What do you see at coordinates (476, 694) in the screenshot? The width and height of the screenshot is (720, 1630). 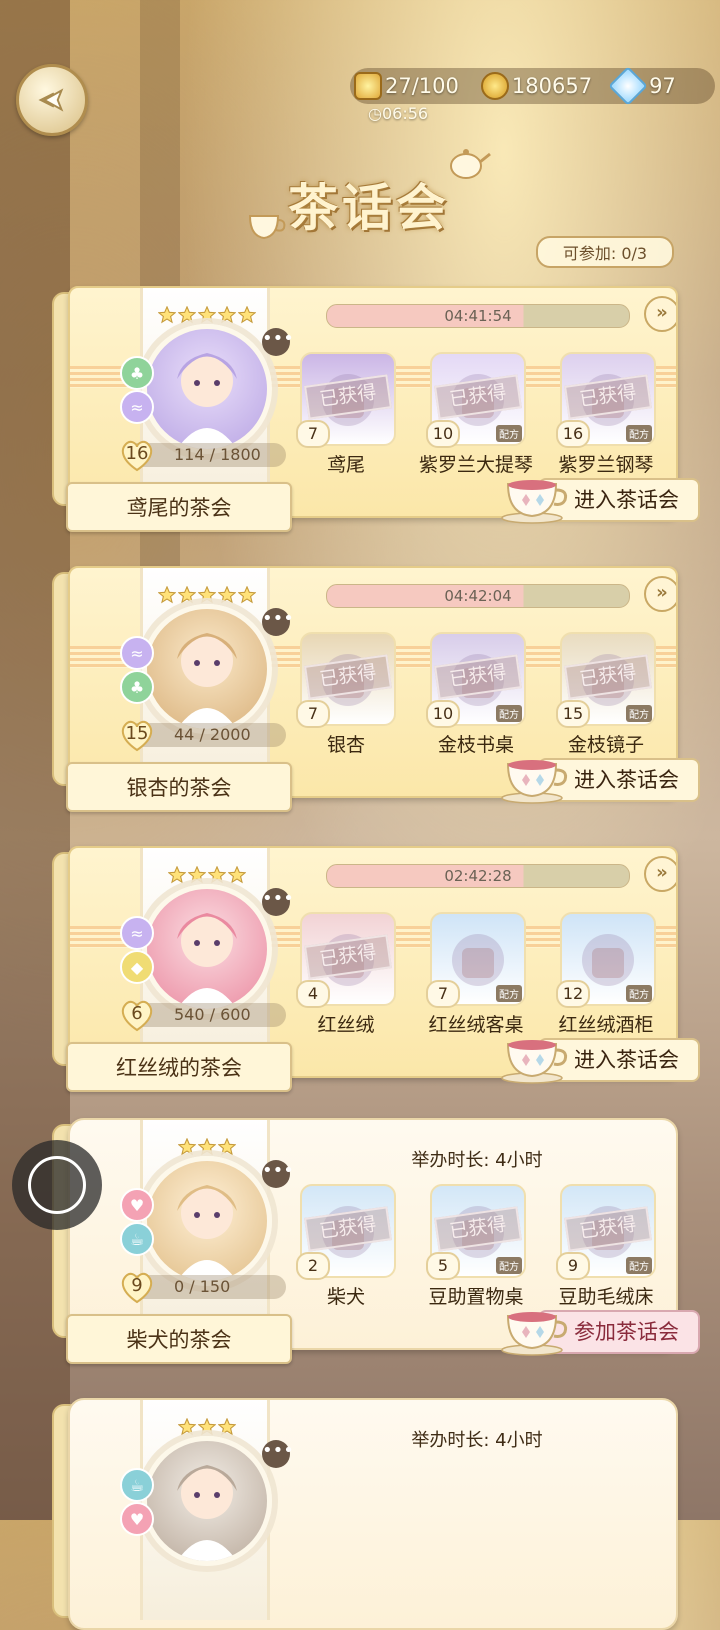 I see `reward-item: 已获得 配方 10 金枝书桌` at bounding box center [476, 694].